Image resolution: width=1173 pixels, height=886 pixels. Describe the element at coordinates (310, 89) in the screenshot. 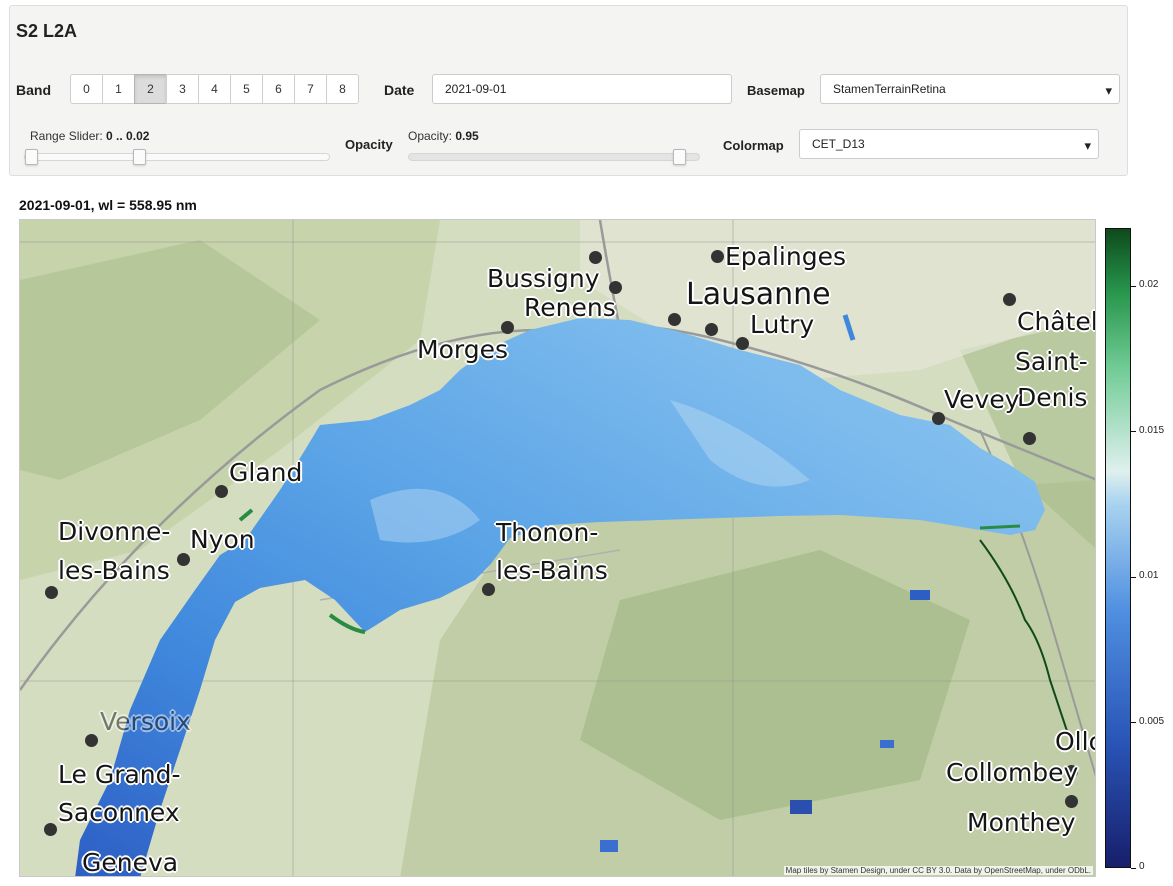

I see `band-button-7: 7` at that location.